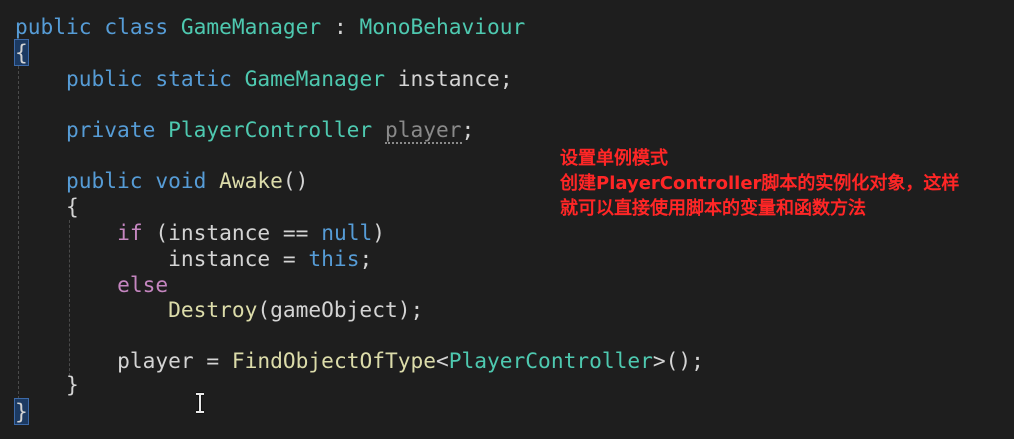 This screenshot has height=439, width=1014. I want to click on method-name: FindObjectOfType, so click(333, 360).